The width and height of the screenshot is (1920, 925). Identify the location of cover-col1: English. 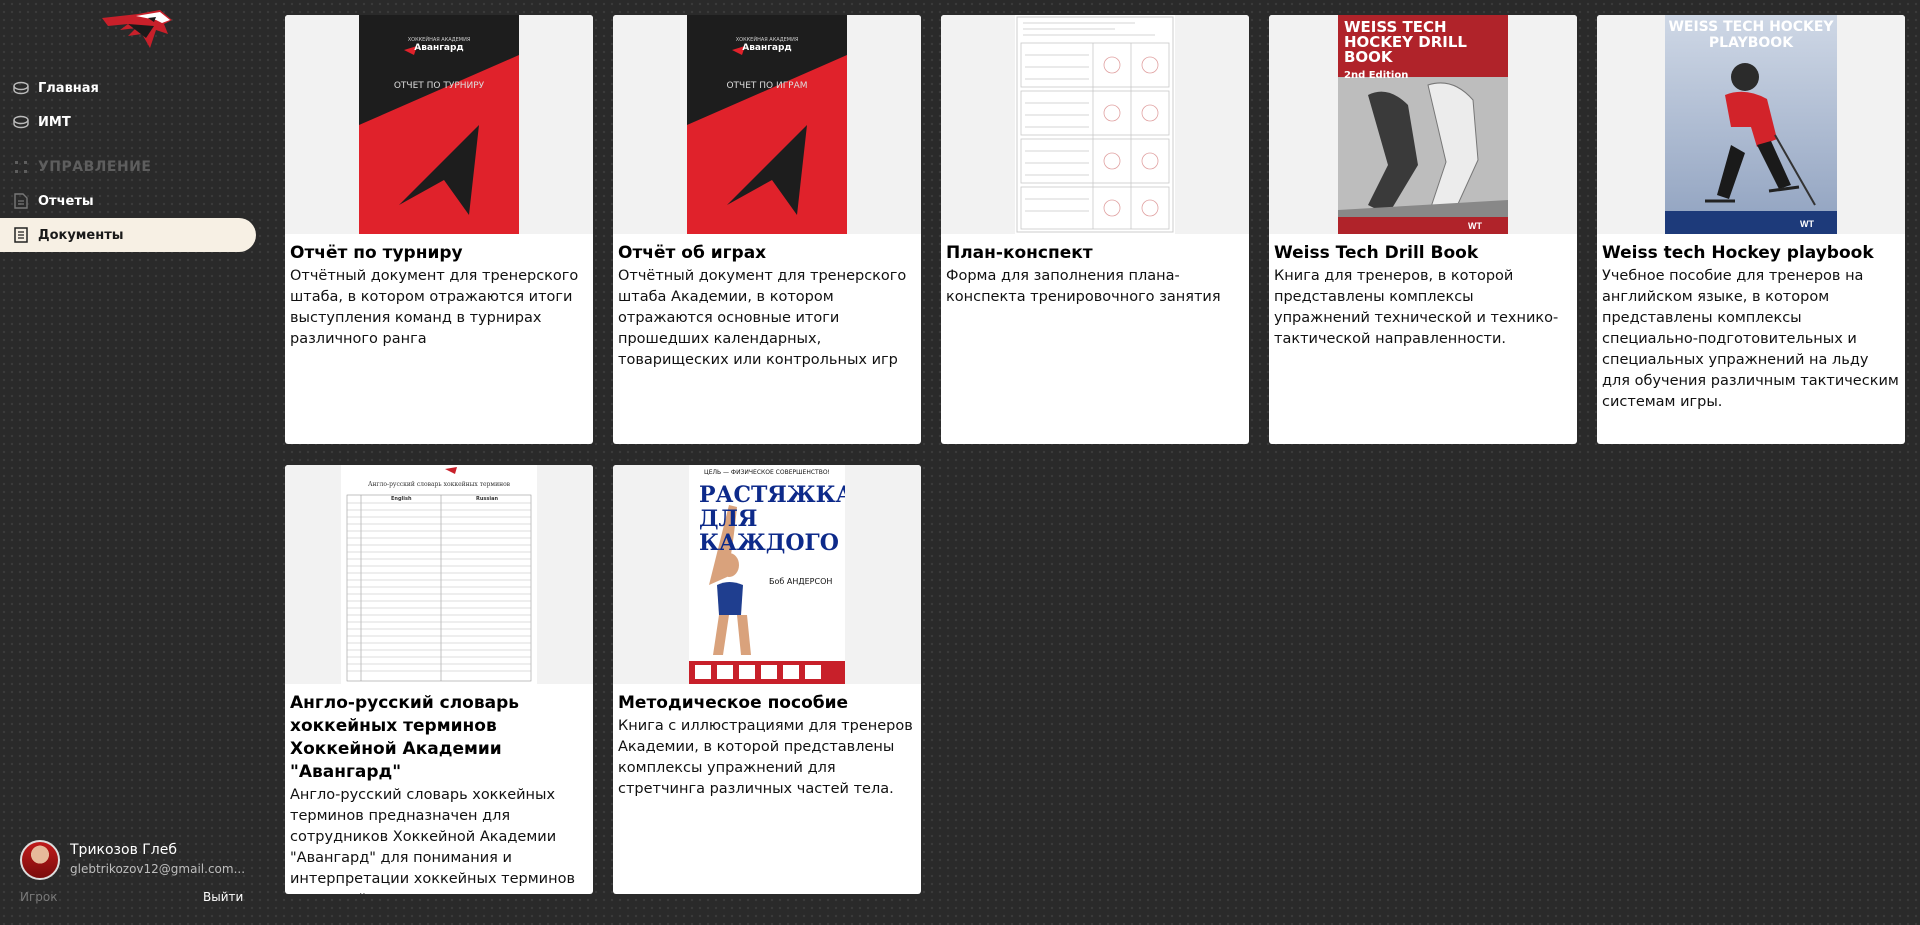
(401, 499).